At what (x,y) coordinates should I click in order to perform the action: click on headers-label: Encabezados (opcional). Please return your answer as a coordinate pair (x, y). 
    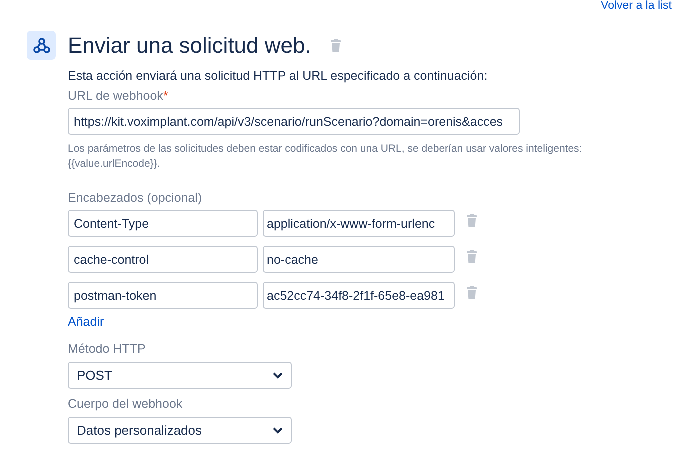
    Looking at the image, I should click on (136, 198).